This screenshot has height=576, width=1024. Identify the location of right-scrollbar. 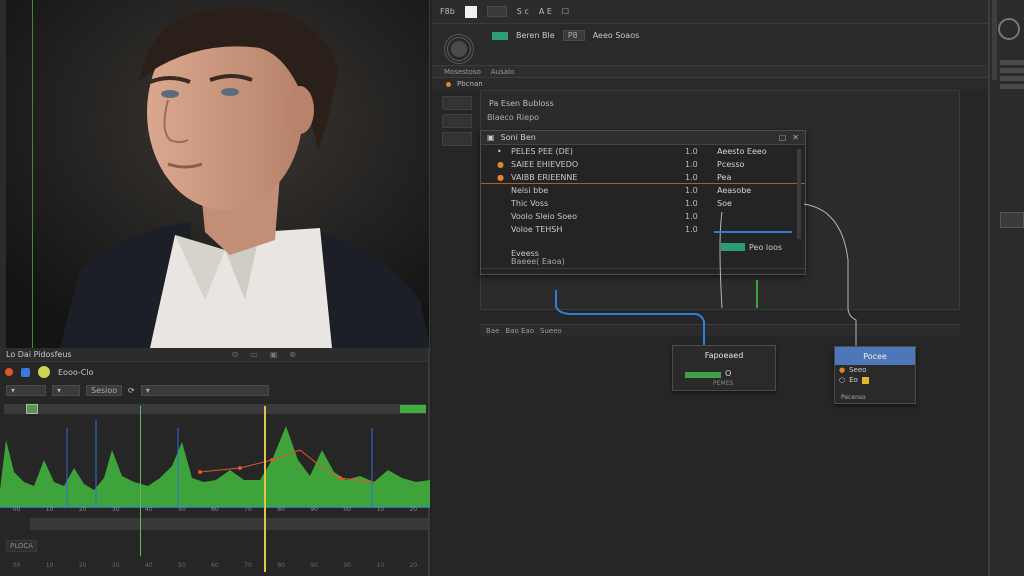
(994, 40).